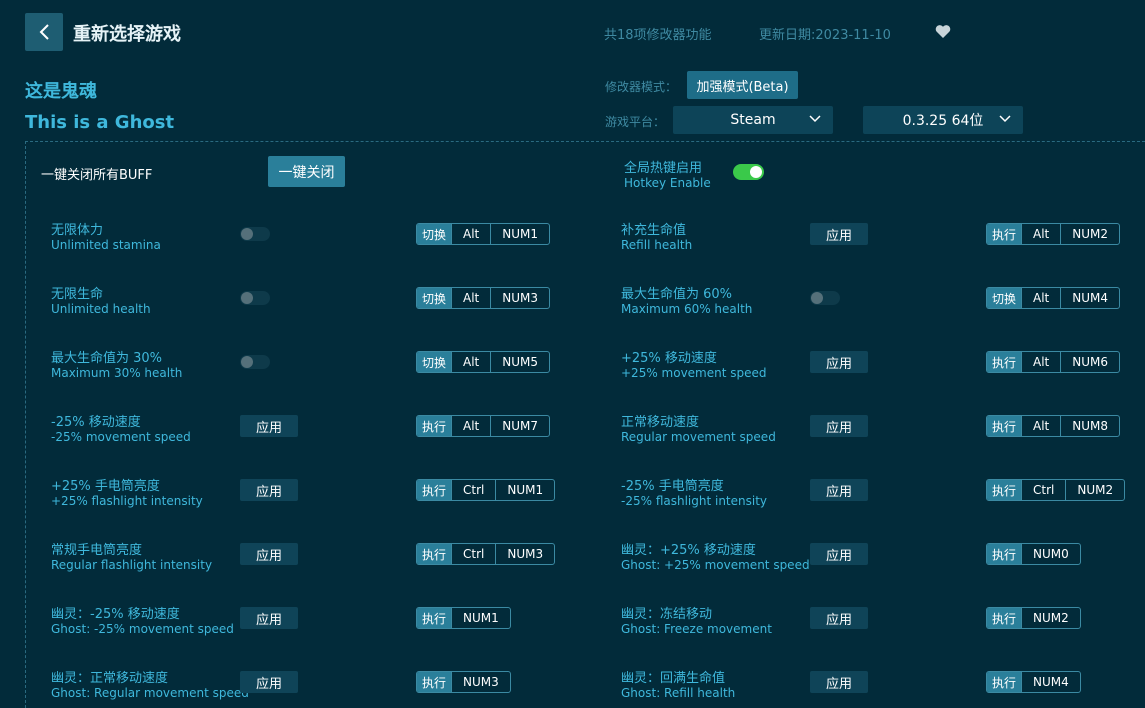 The height and width of the screenshot is (708, 1145). I want to click on hotkey-combo: 执行 Alt NUM2, so click(1053, 234).